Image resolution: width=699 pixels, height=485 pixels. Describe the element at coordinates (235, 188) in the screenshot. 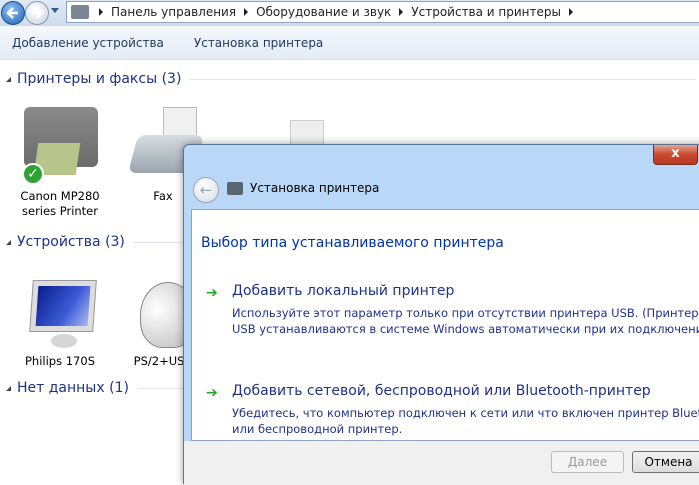

I see `printer-icon` at that location.